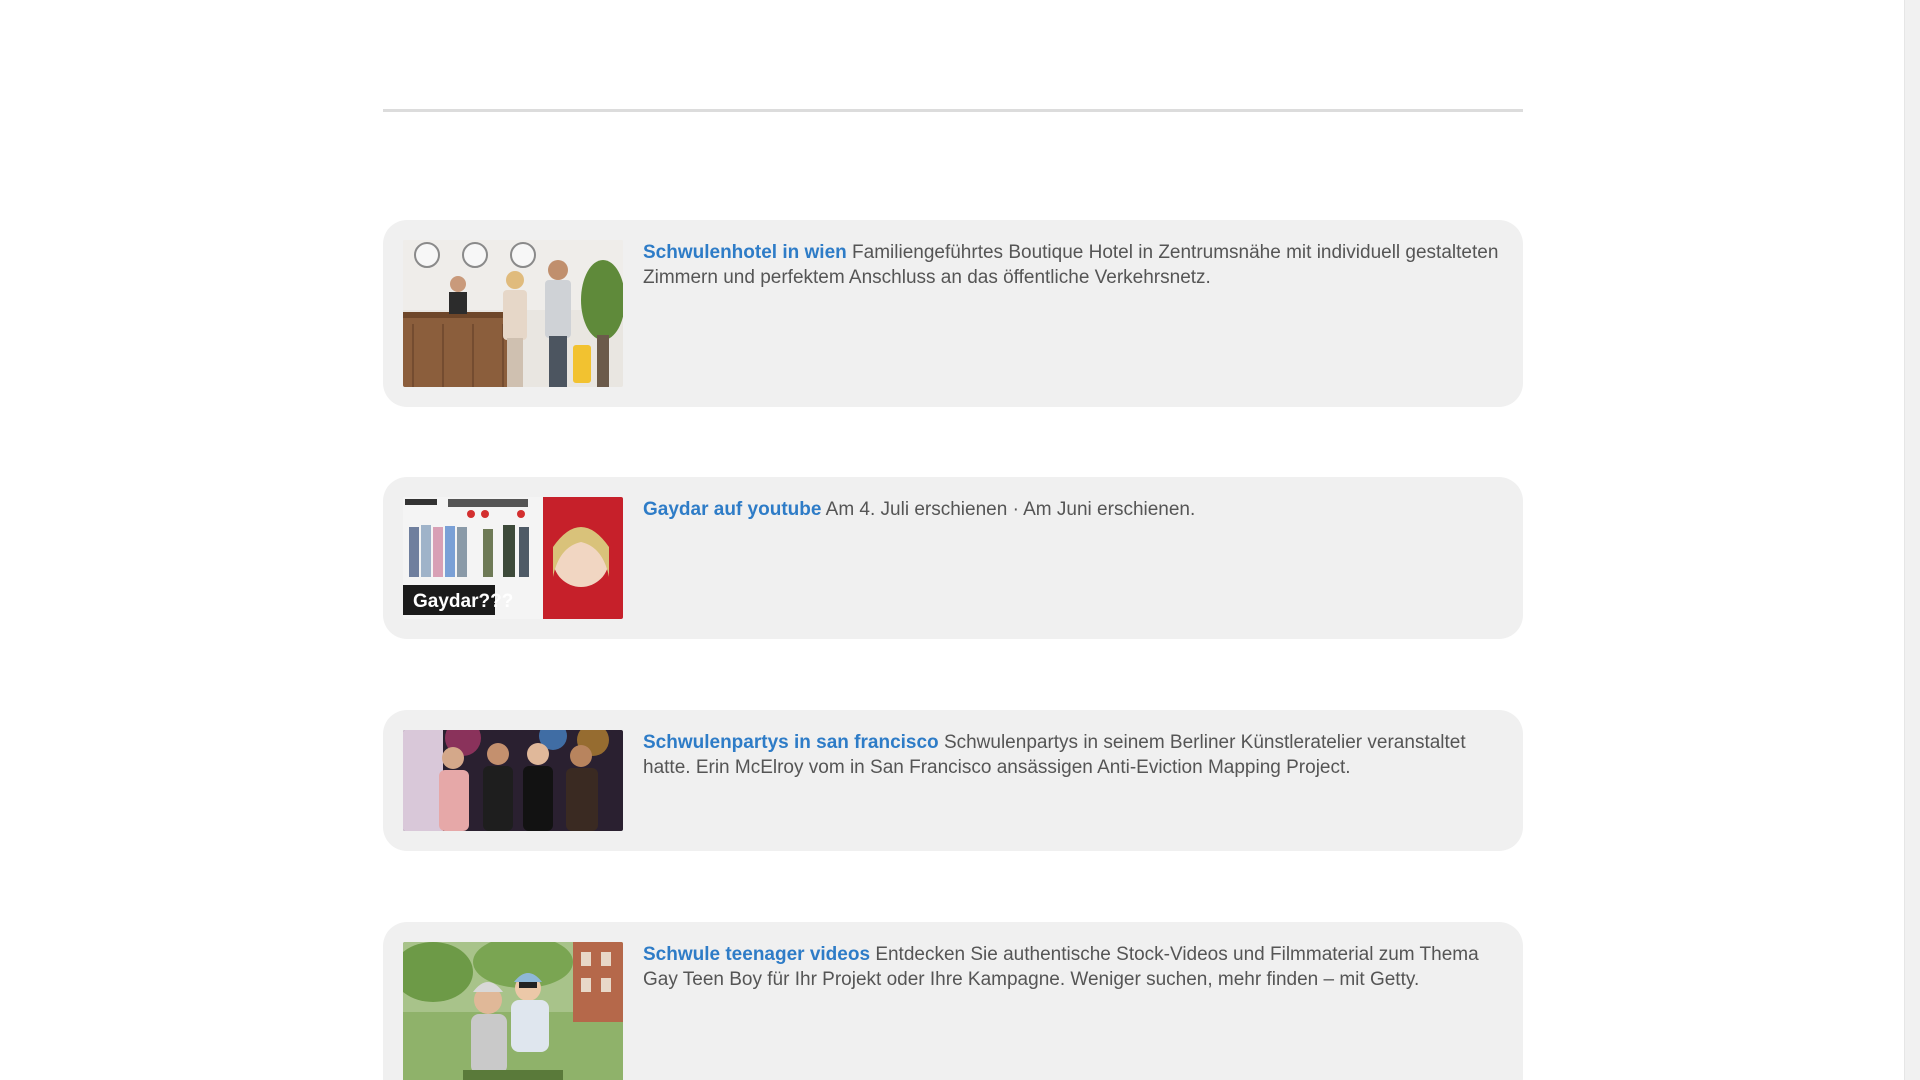 Image resolution: width=1920 pixels, height=1080 pixels. I want to click on result-title-link: Gaydar auf youtube, so click(732, 509).